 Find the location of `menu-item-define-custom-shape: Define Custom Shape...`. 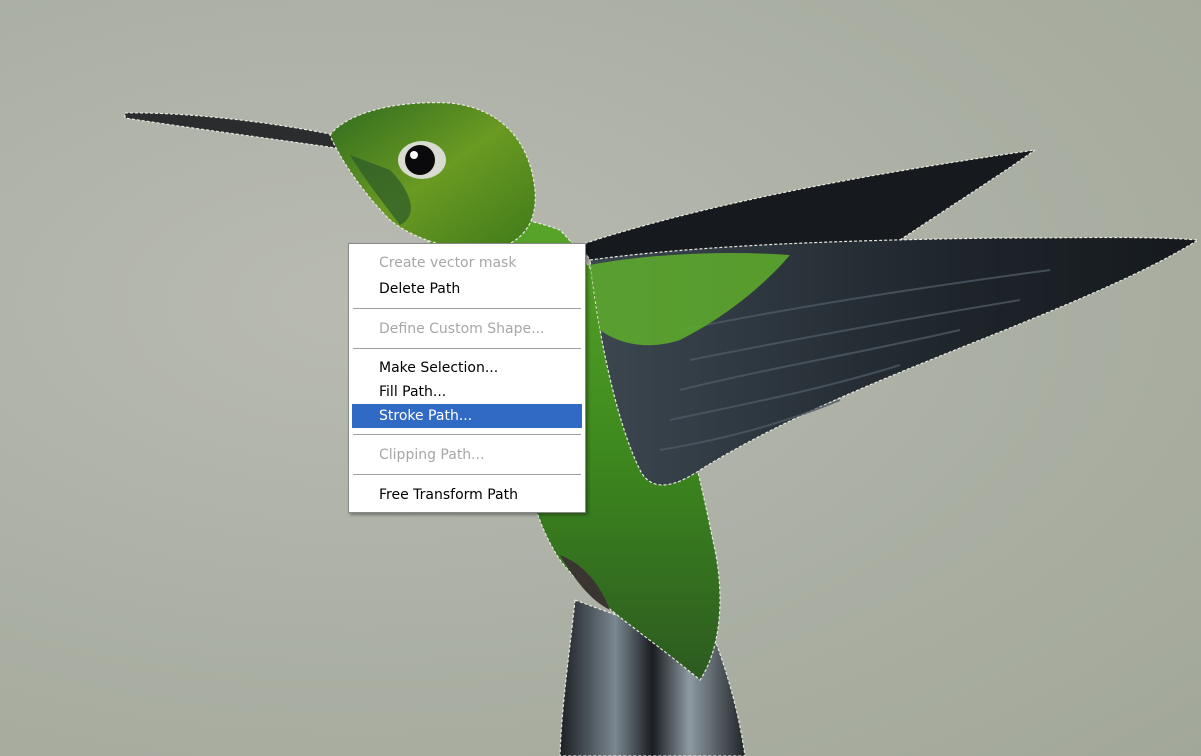

menu-item-define-custom-shape: Define Custom Shape... is located at coordinates (467, 329).